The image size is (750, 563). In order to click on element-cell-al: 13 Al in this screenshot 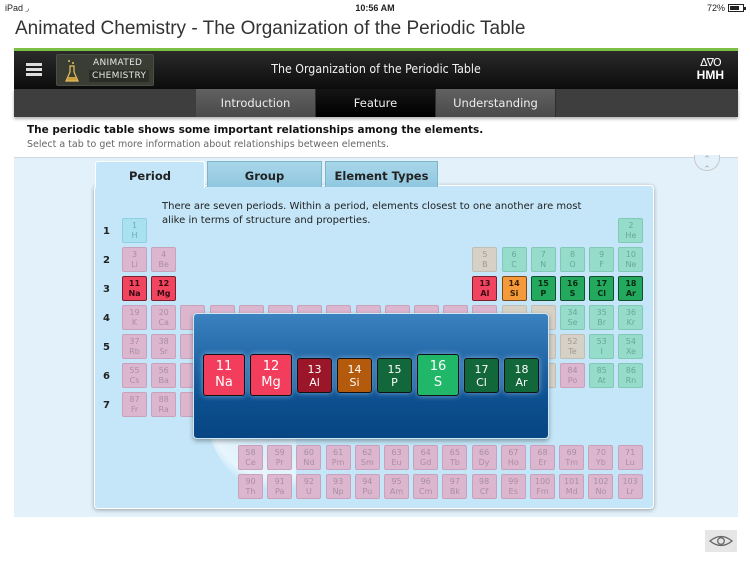, I will do `click(485, 288)`.